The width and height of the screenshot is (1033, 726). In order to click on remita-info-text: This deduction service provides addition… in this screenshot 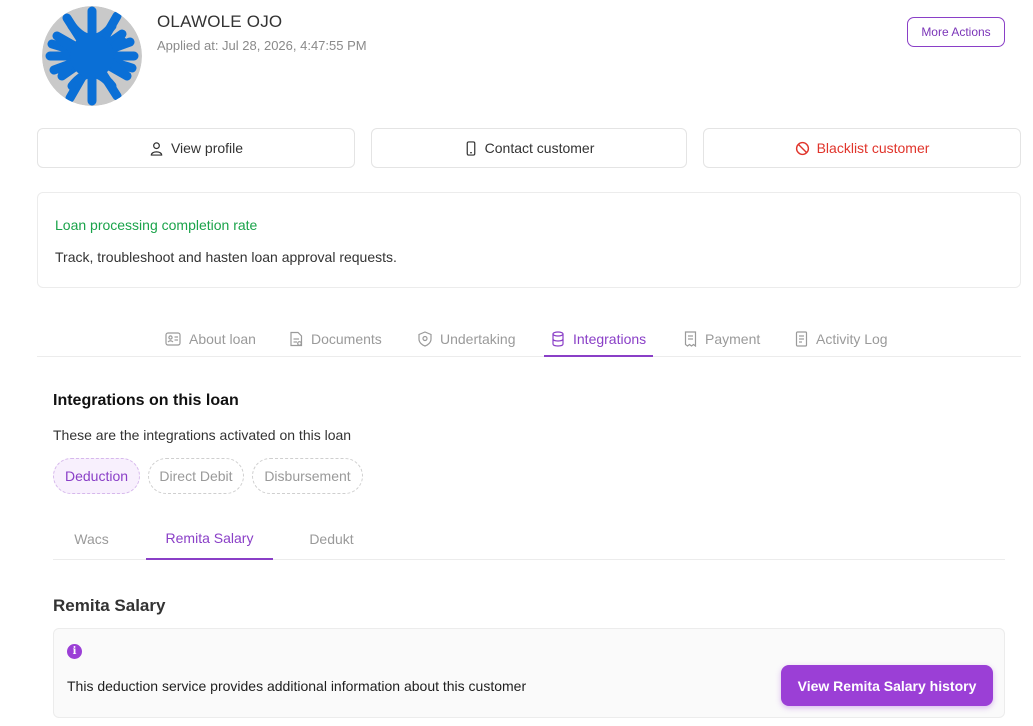, I will do `click(297, 686)`.